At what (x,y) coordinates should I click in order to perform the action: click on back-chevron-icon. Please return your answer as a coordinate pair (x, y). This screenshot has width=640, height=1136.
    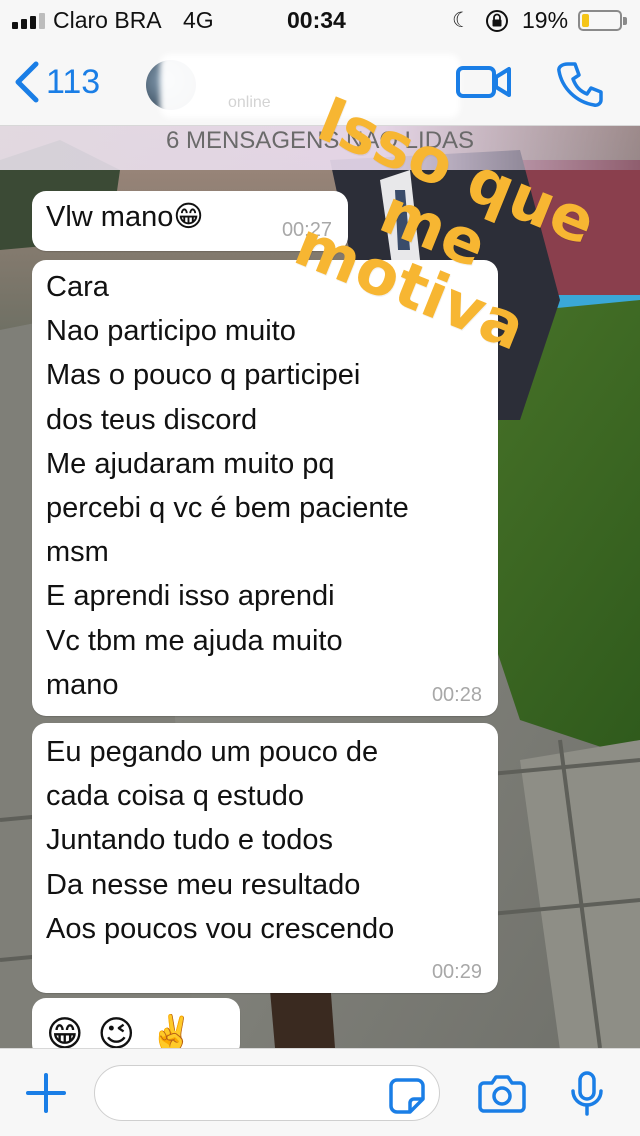
    Looking at the image, I should click on (27, 82).